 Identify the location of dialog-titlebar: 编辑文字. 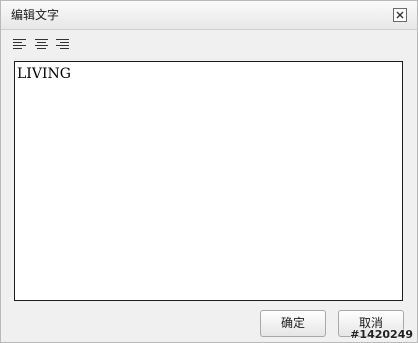
(209, 15).